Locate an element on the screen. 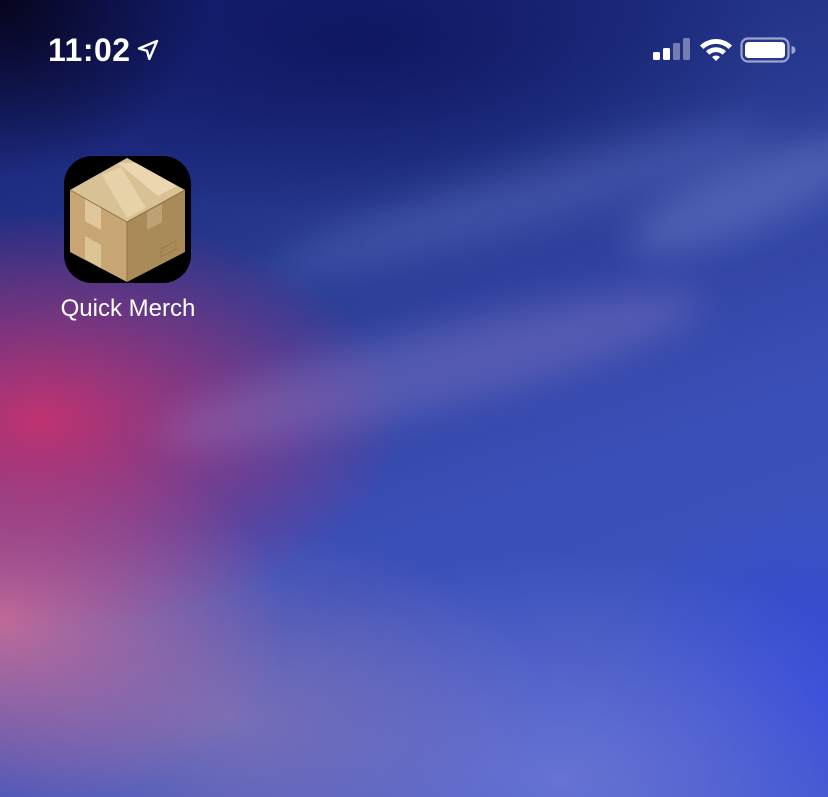 This screenshot has width=828, height=797. status-bar: 11:02 is located at coordinates (414, 50).